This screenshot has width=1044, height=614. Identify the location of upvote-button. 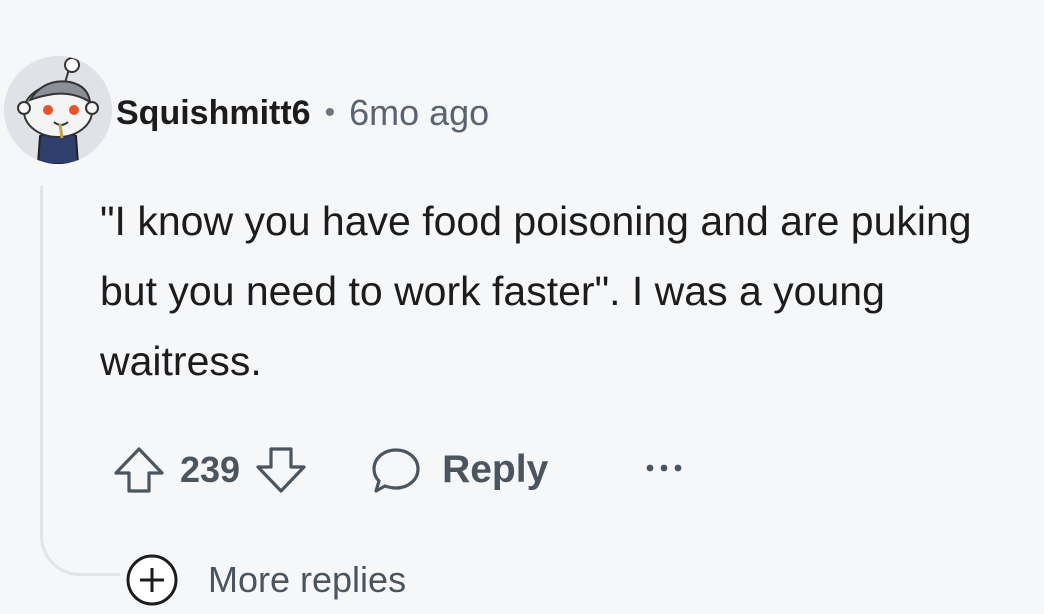
(139, 470).